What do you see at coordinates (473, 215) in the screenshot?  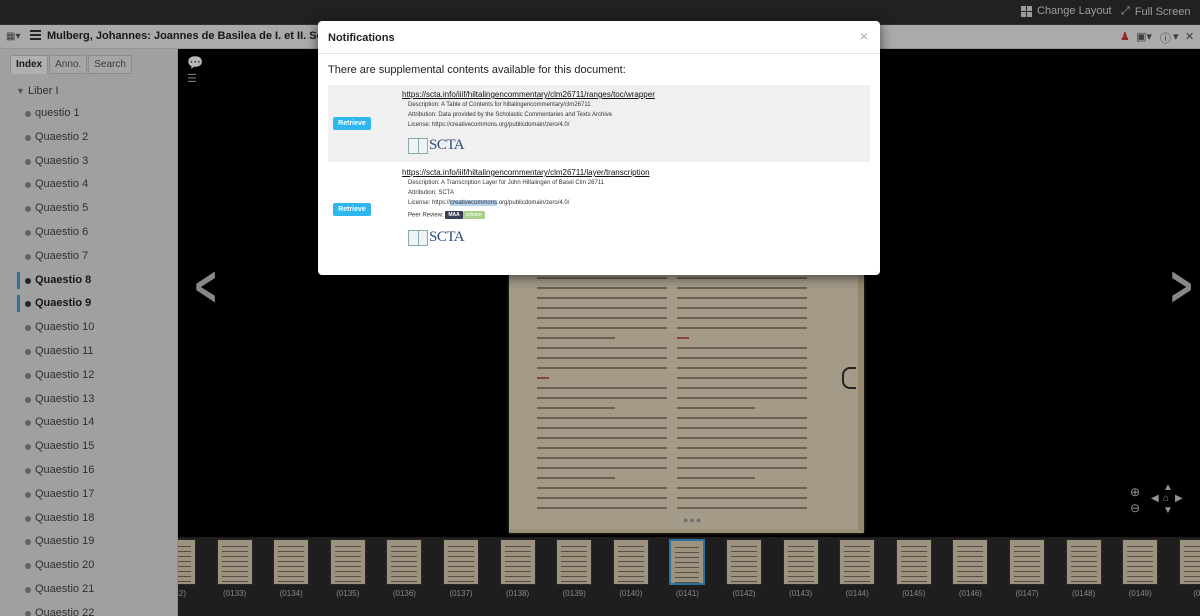 I see `sytsam-badge: sytsam` at bounding box center [473, 215].